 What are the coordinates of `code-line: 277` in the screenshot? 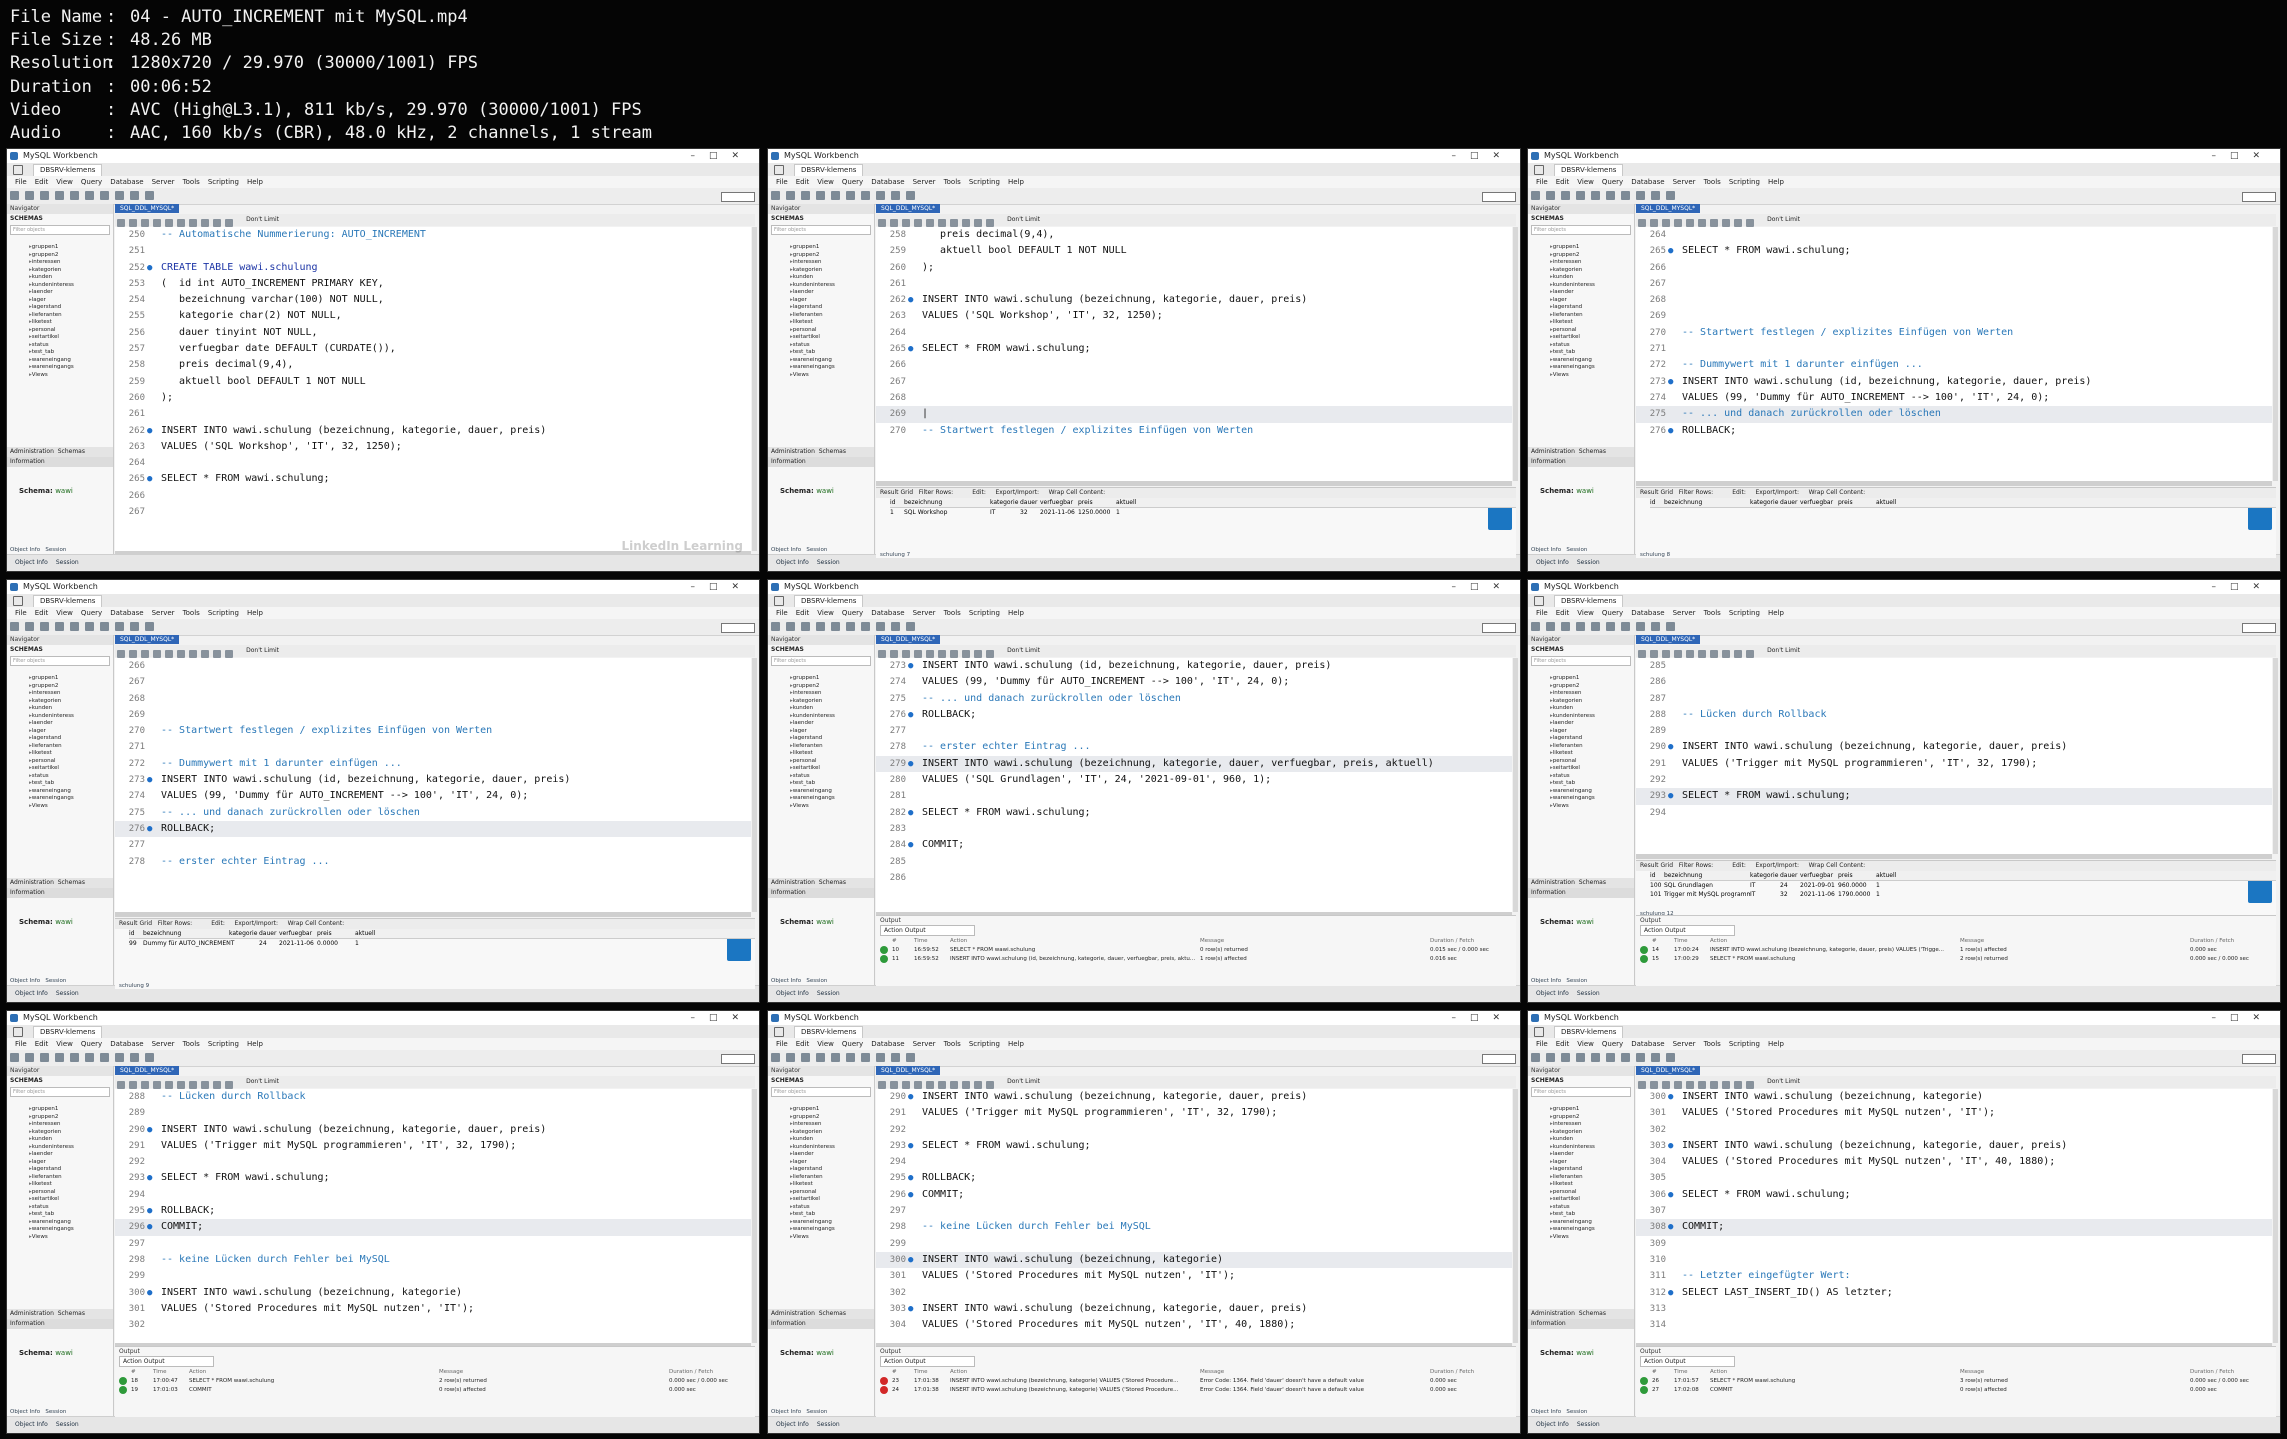 It's located at (433, 845).